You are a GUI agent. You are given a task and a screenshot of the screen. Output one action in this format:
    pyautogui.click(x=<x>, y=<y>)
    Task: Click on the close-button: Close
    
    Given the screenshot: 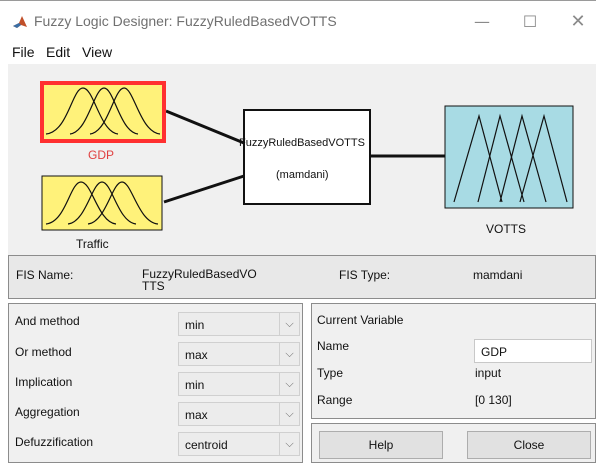 What is the action you would take?
    pyautogui.click(x=529, y=445)
    